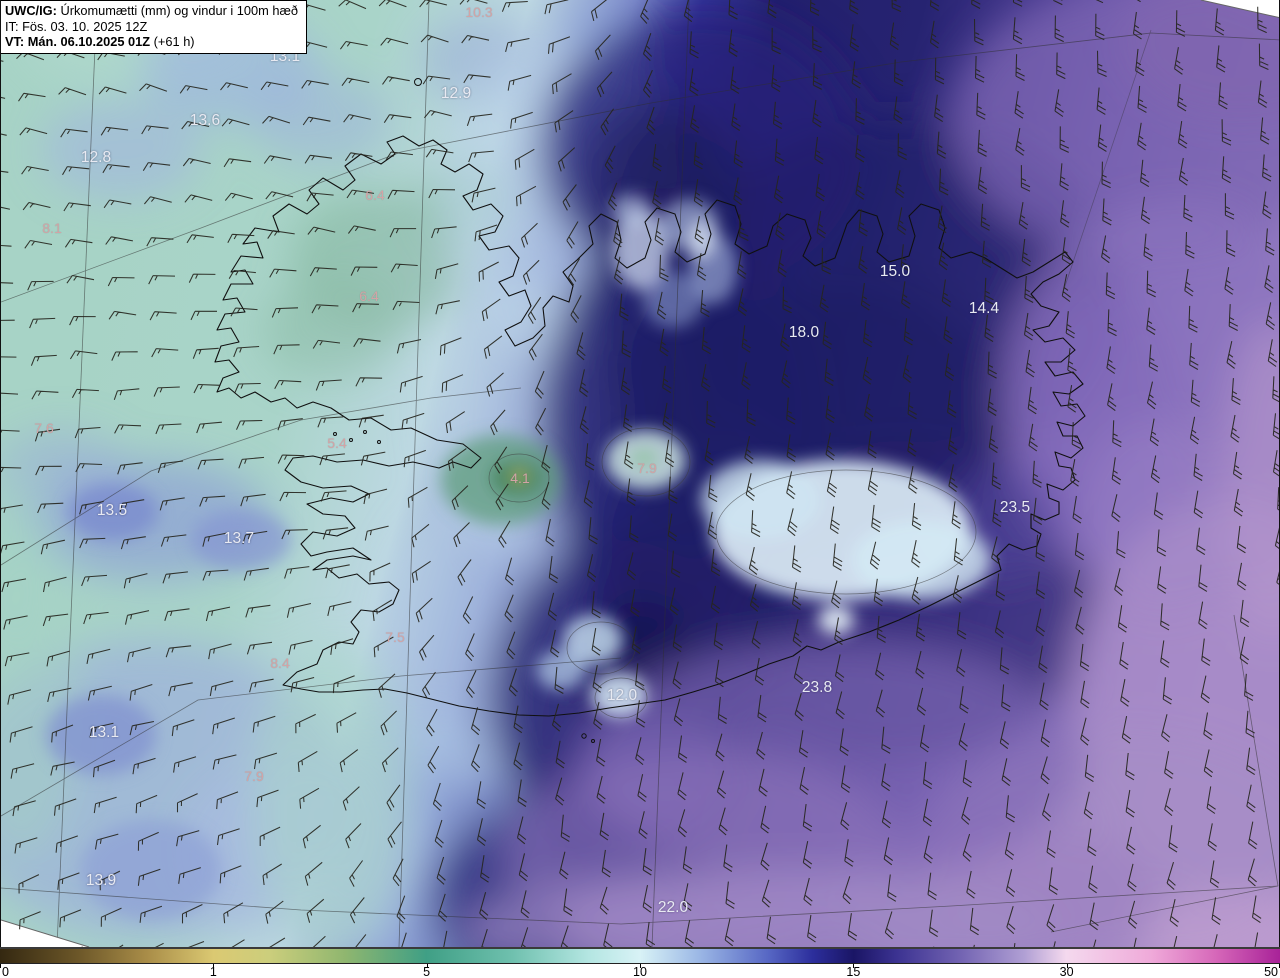 The height and width of the screenshot is (978, 1280). I want to click on valid-time-line: VT: Mán. 06.10.2025 01Z (+61 h), so click(151, 42).